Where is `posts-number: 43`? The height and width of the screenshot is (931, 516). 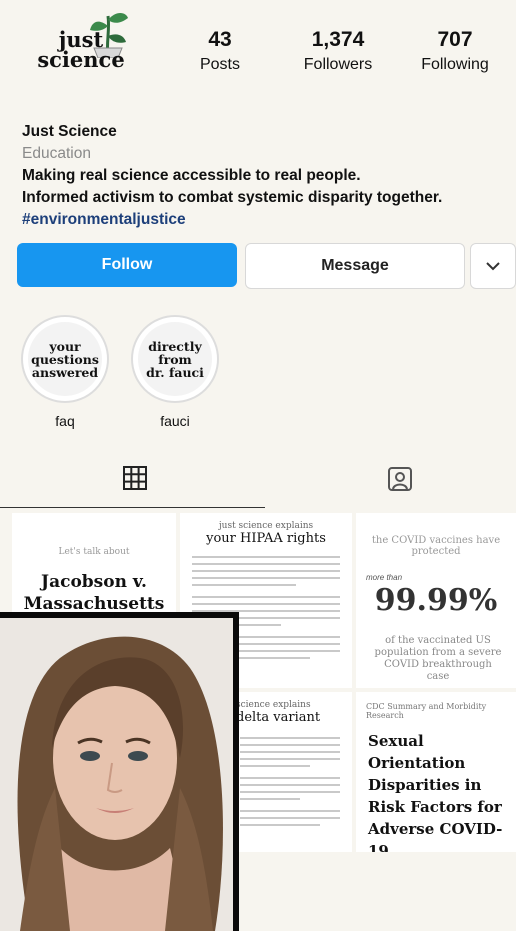 posts-number: 43 is located at coordinates (220, 39).